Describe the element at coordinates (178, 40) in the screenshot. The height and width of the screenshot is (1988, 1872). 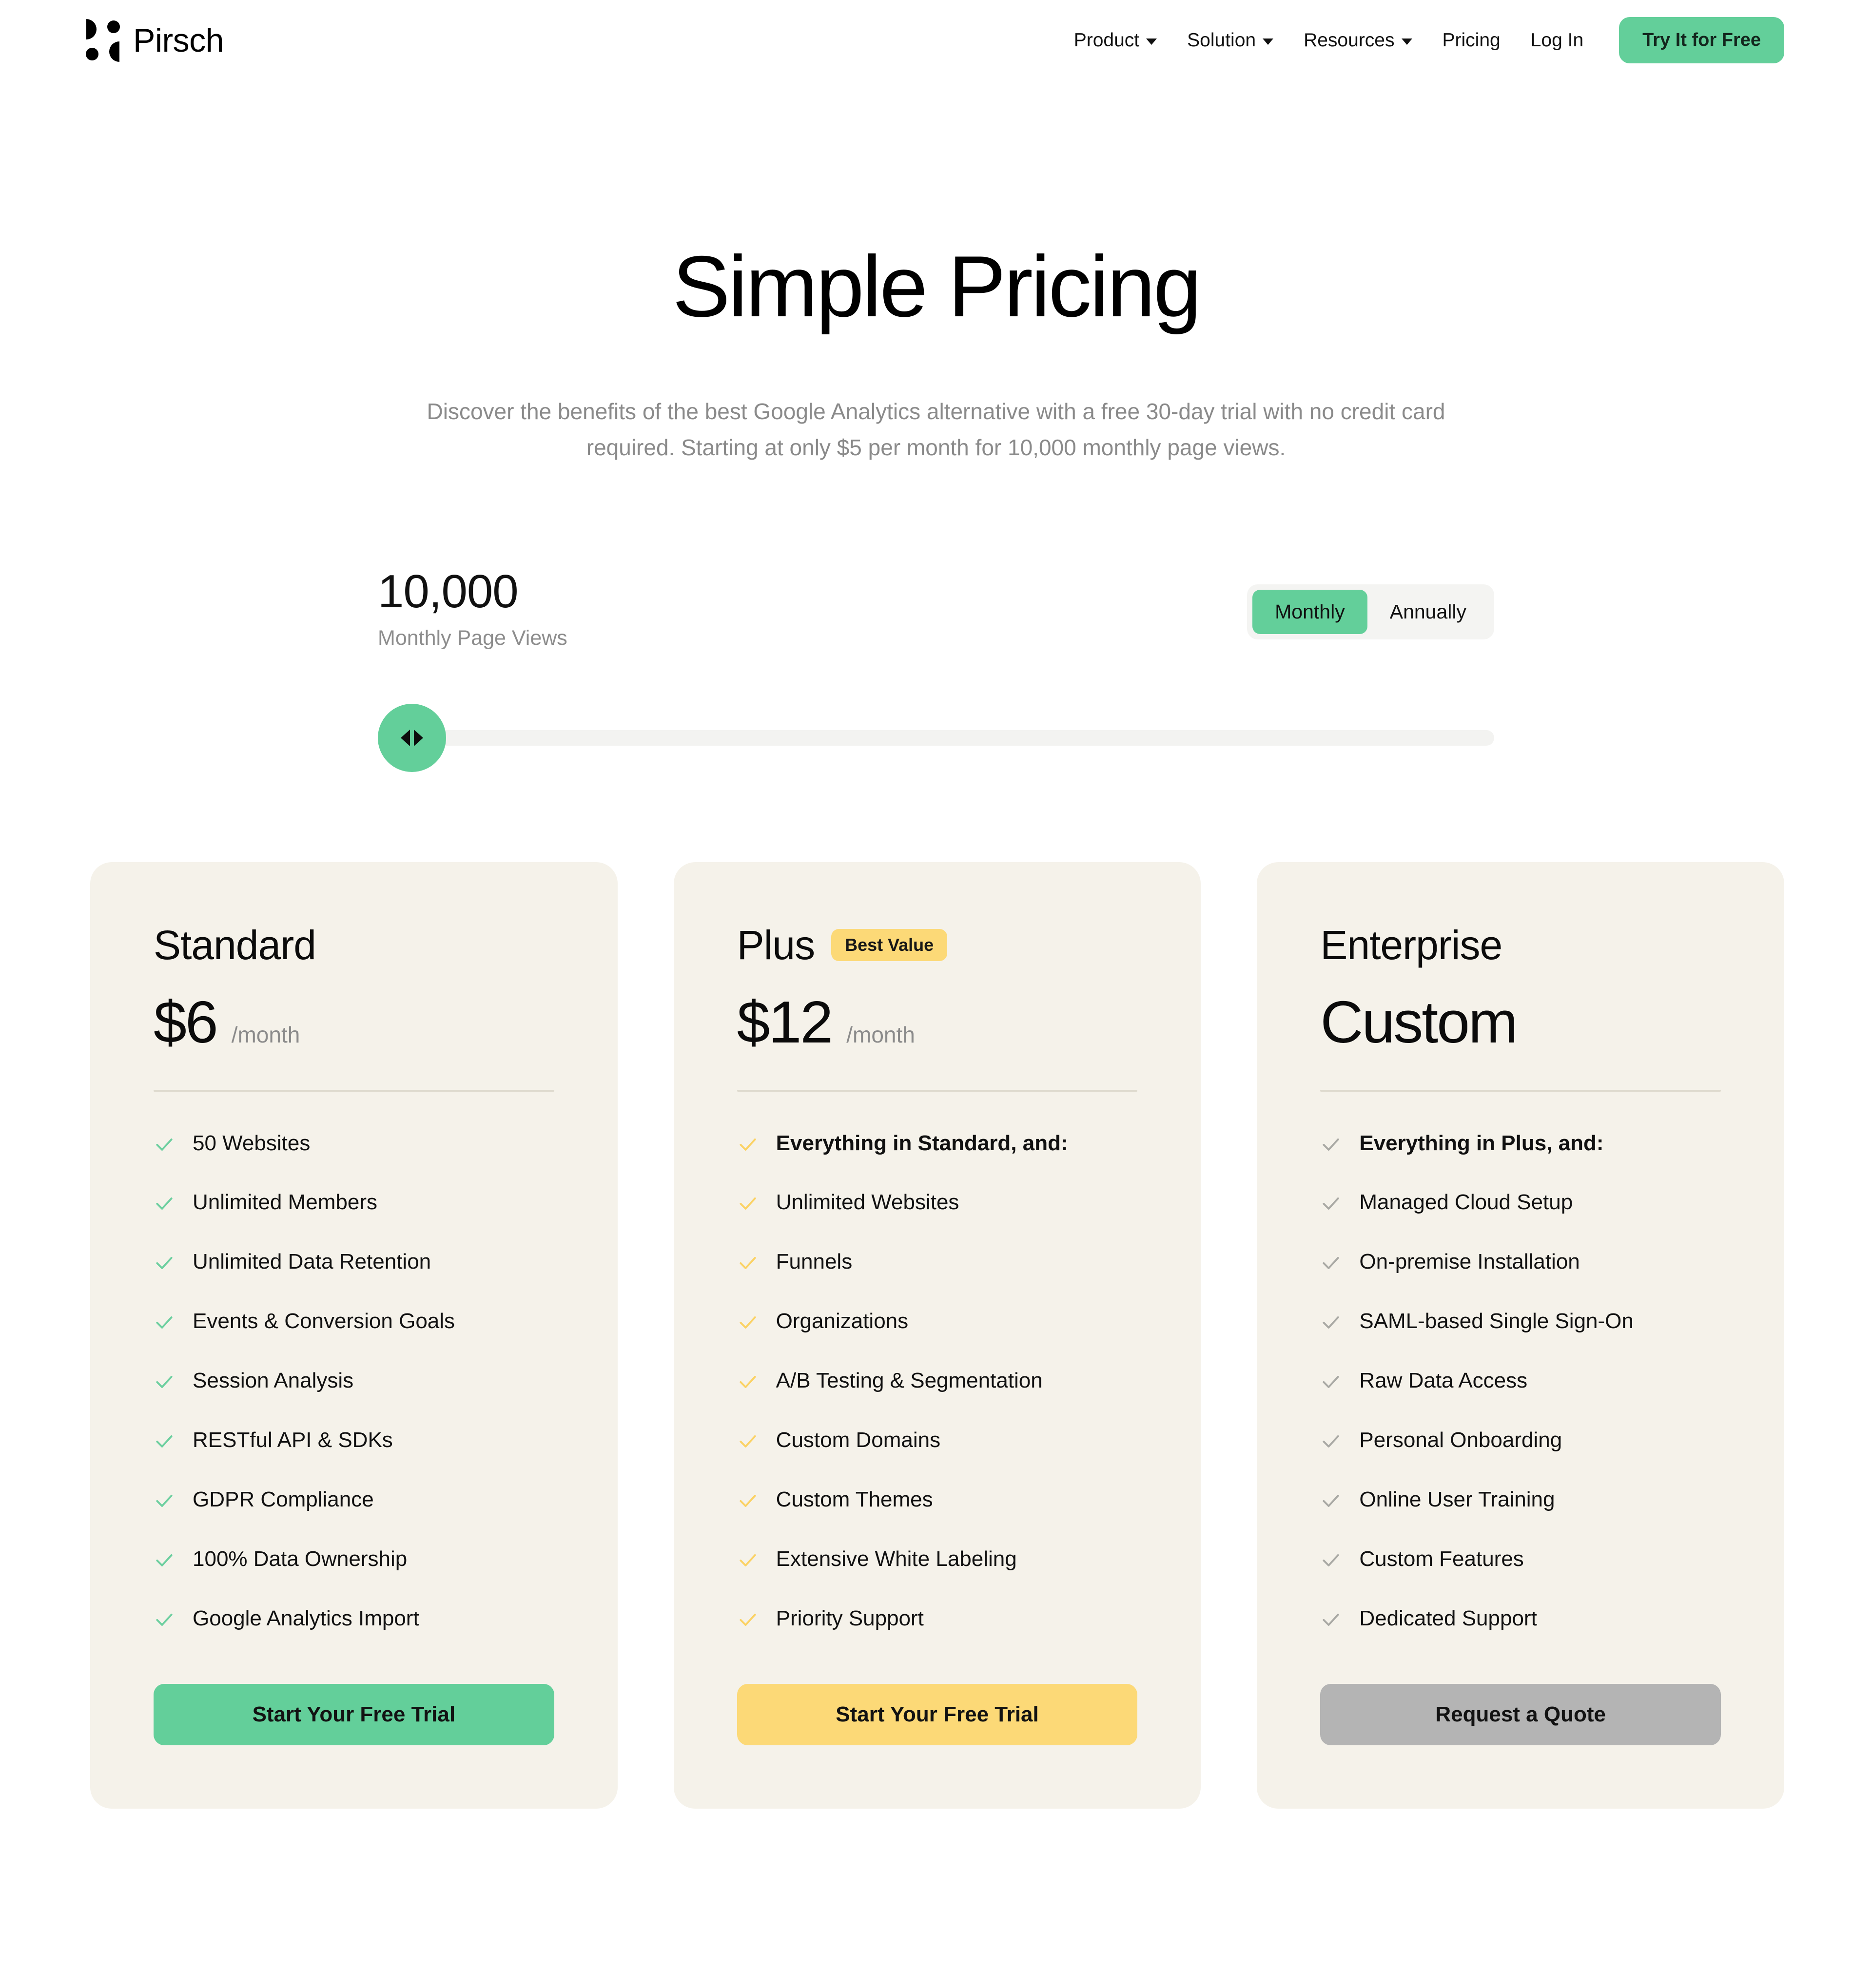
I see `brand-name: Pirsch` at that location.